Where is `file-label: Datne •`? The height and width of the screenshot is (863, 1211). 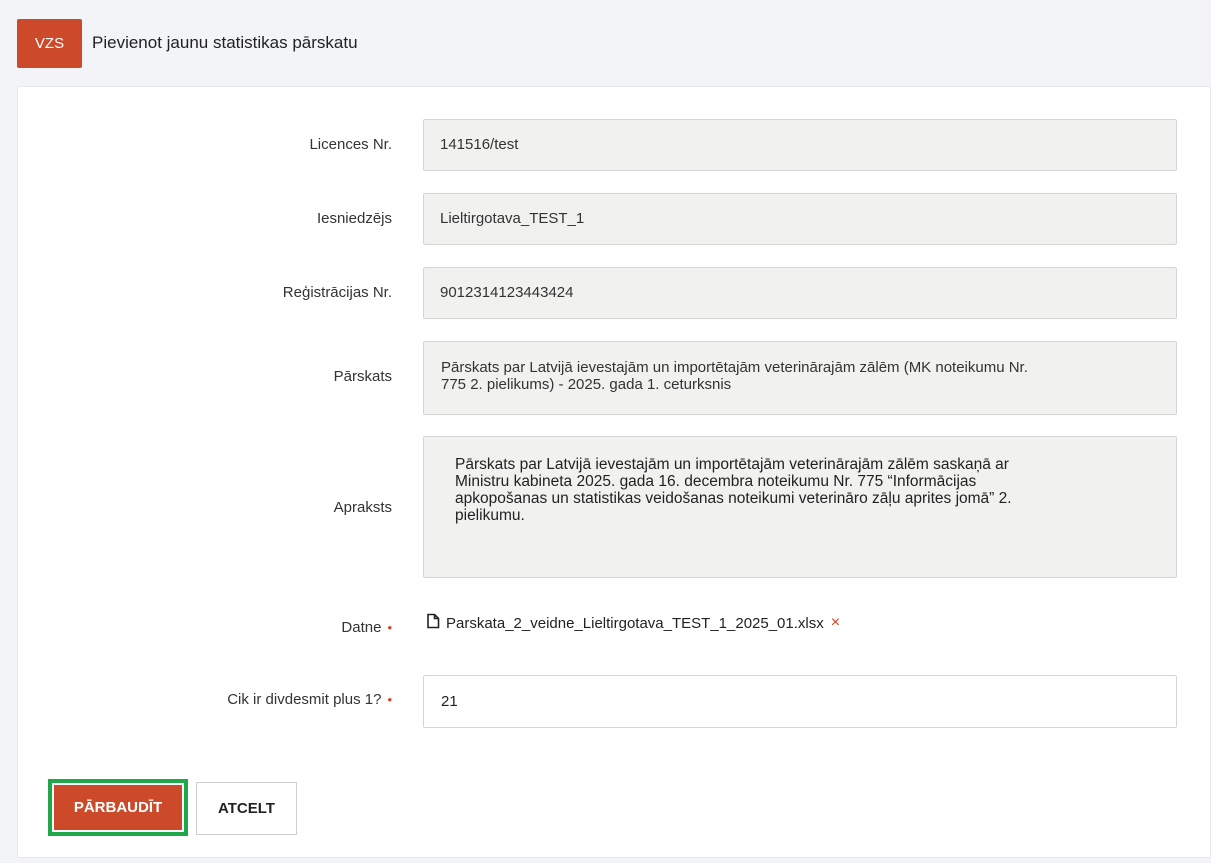
file-label: Datne • is located at coordinates (366, 627).